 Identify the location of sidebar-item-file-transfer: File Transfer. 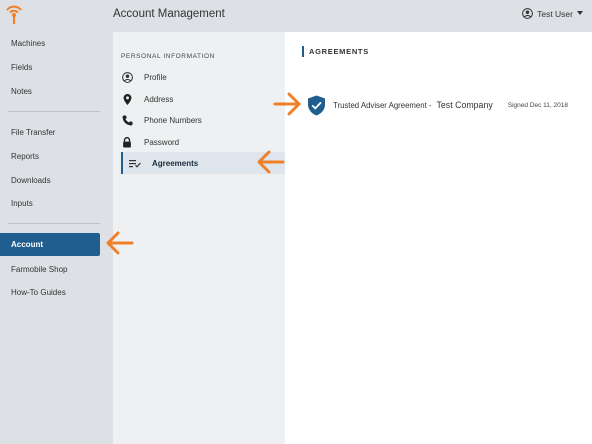
(33, 132).